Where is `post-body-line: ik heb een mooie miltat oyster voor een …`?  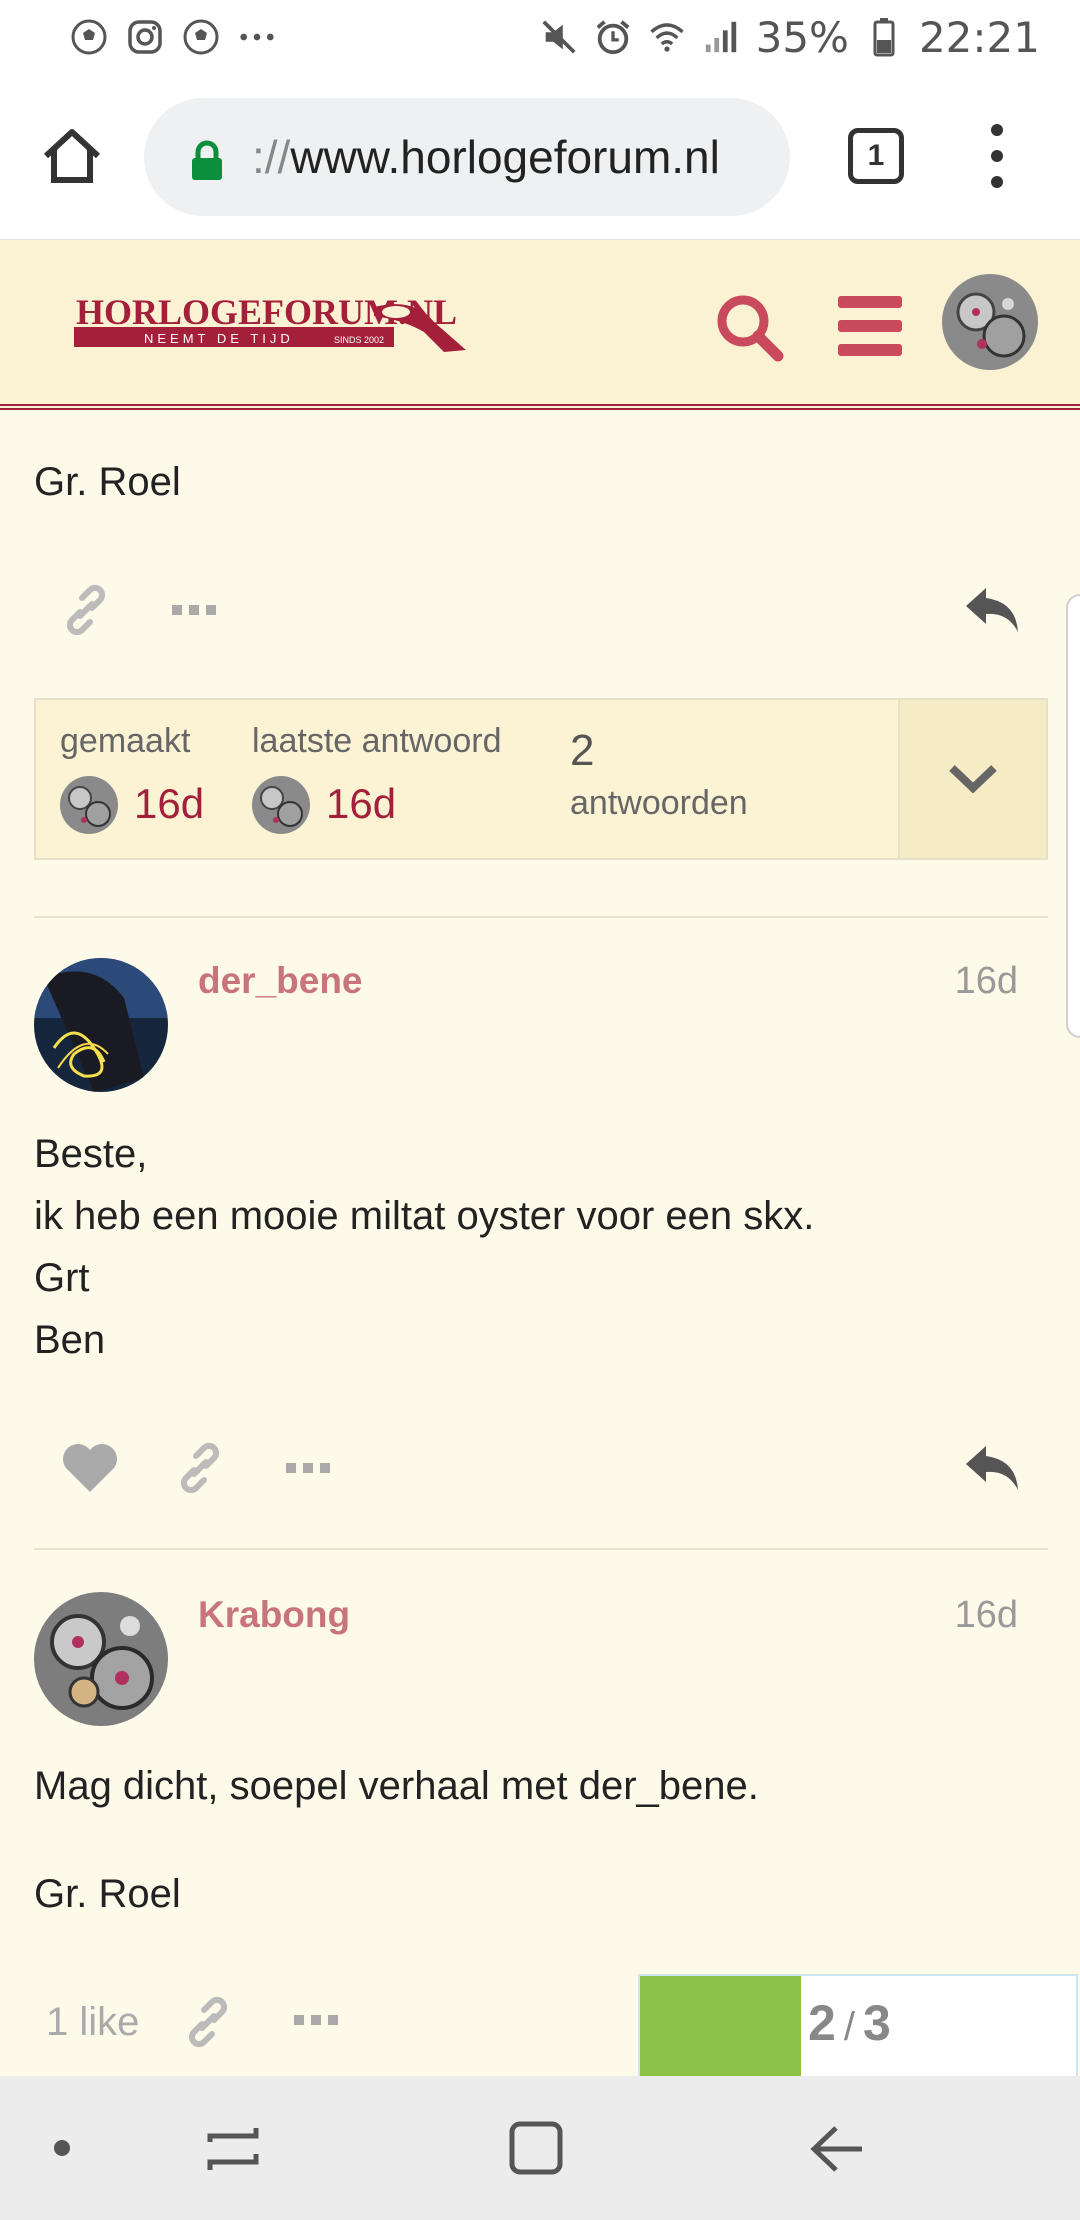 post-body-line: ik heb een mooie miltat oyster voor een … is located at coordinates (424, 1216).